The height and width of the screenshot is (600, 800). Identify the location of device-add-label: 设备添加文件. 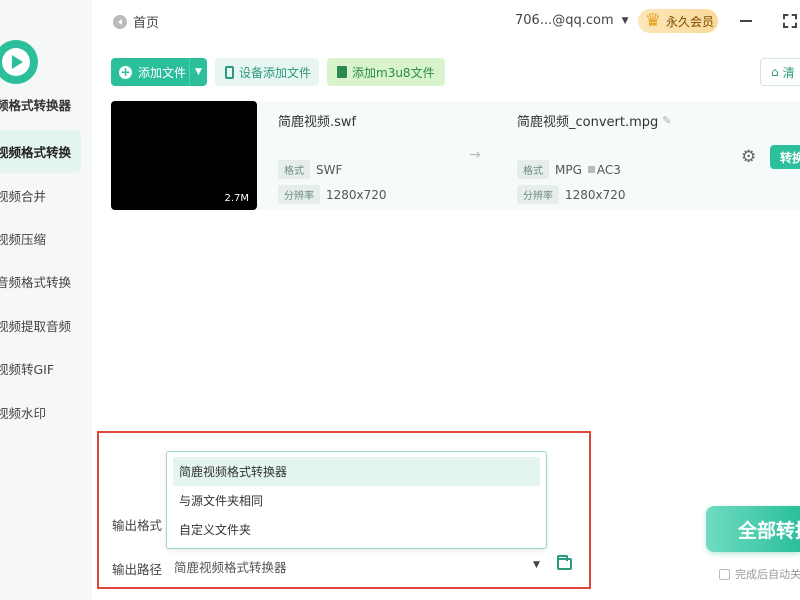
(275, 72).